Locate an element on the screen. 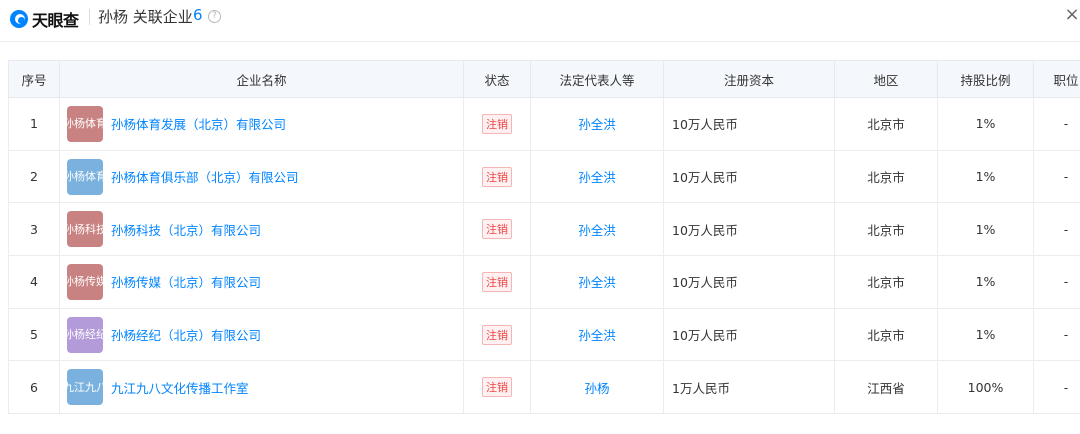 This screenshot has height=434, width=1080. row-index: 4 is located at coordinates (34, 282).